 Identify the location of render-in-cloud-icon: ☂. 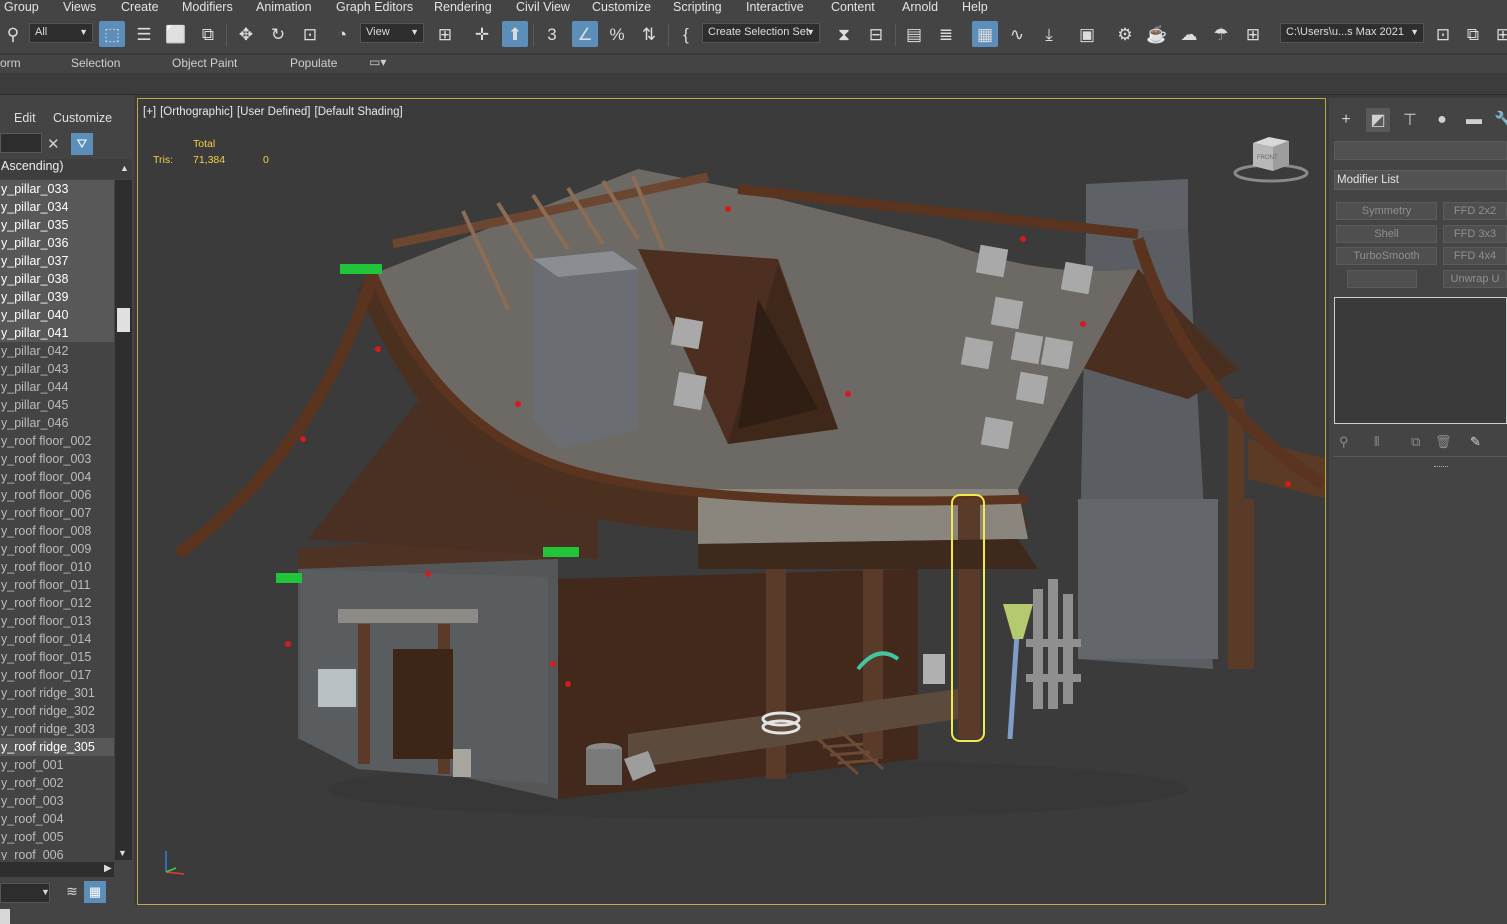
(1221, 34).